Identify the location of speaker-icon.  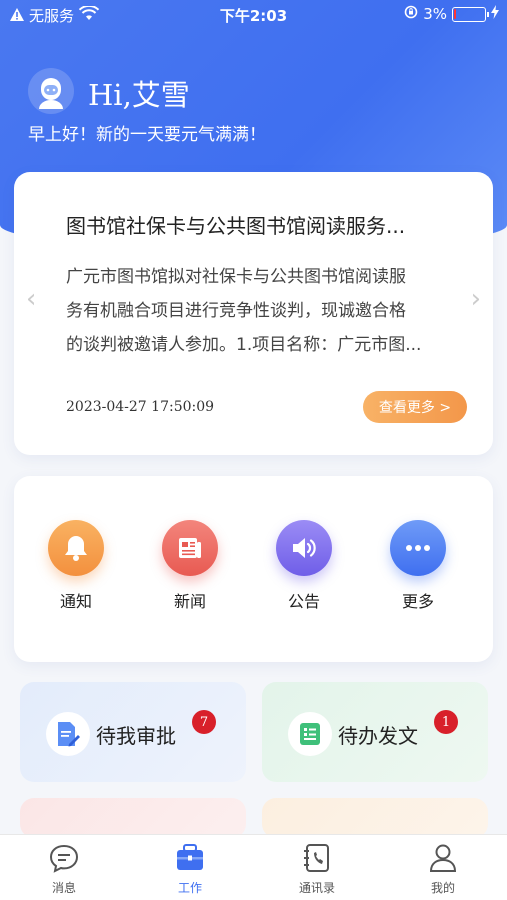
(304, 548).